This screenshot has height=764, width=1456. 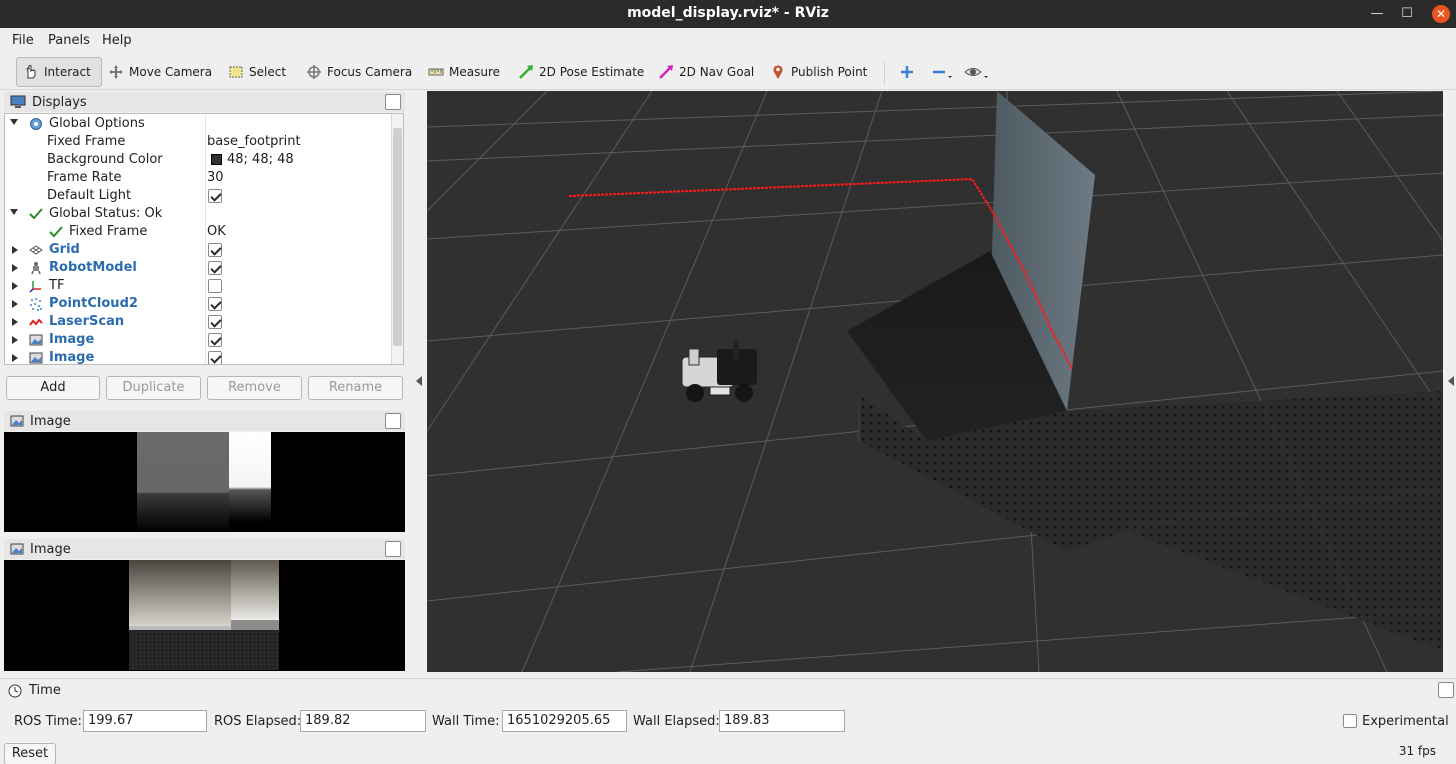 What do you see at coordinates (215, 357) in the screenshot?
I see `image-2-checkbox` at bounding box center [215, 357].